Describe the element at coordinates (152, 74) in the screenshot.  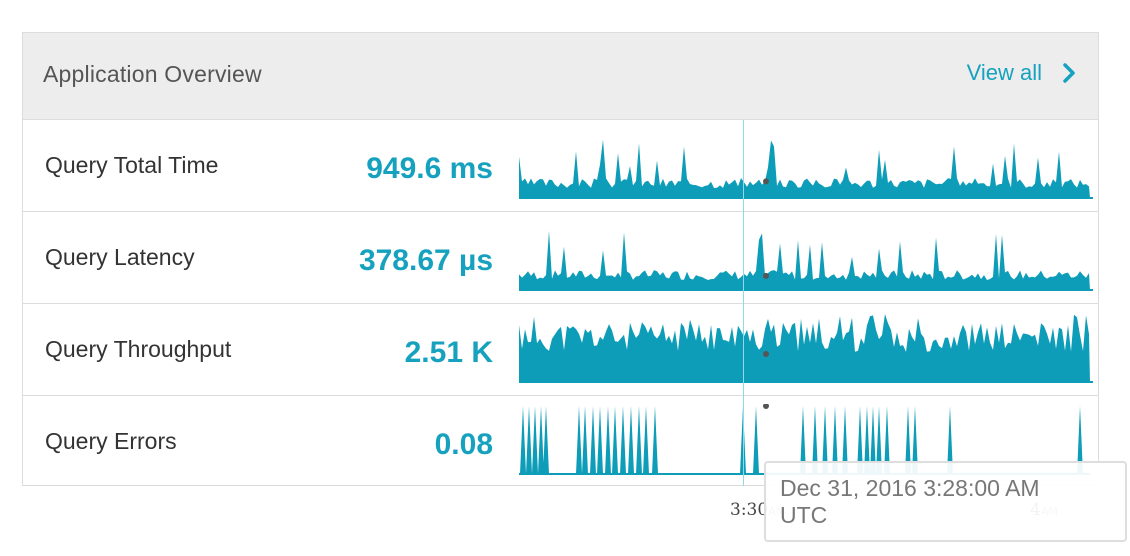
I see `panel-title: Application Overview` at that location.